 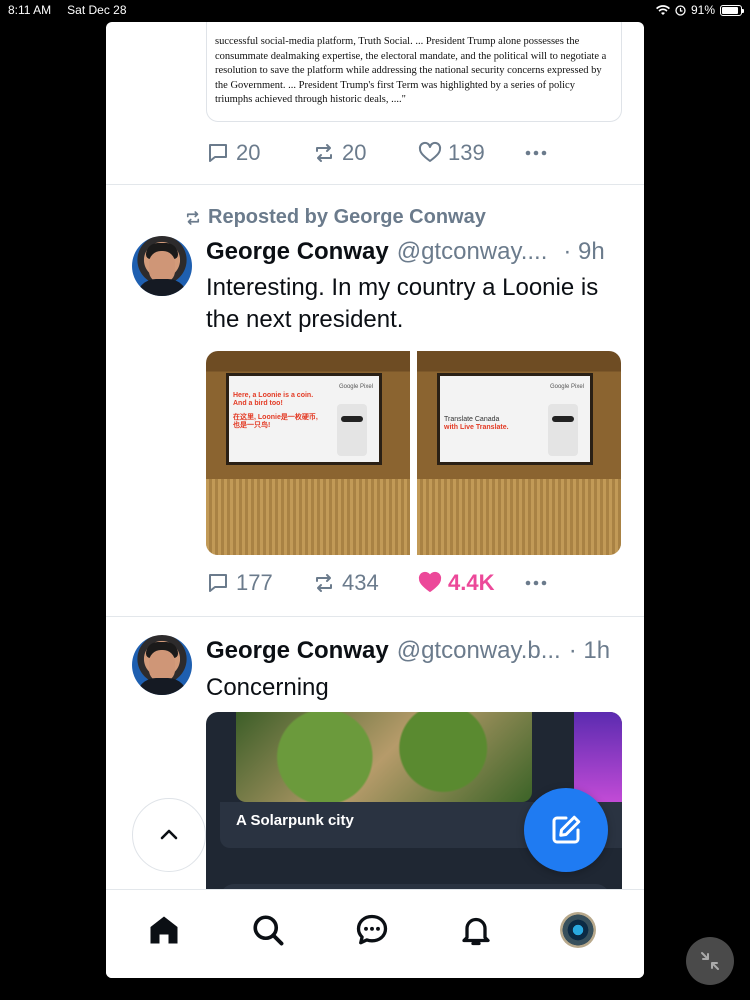 I want to click on post-text: Concerning, so click(x=267, y=687).